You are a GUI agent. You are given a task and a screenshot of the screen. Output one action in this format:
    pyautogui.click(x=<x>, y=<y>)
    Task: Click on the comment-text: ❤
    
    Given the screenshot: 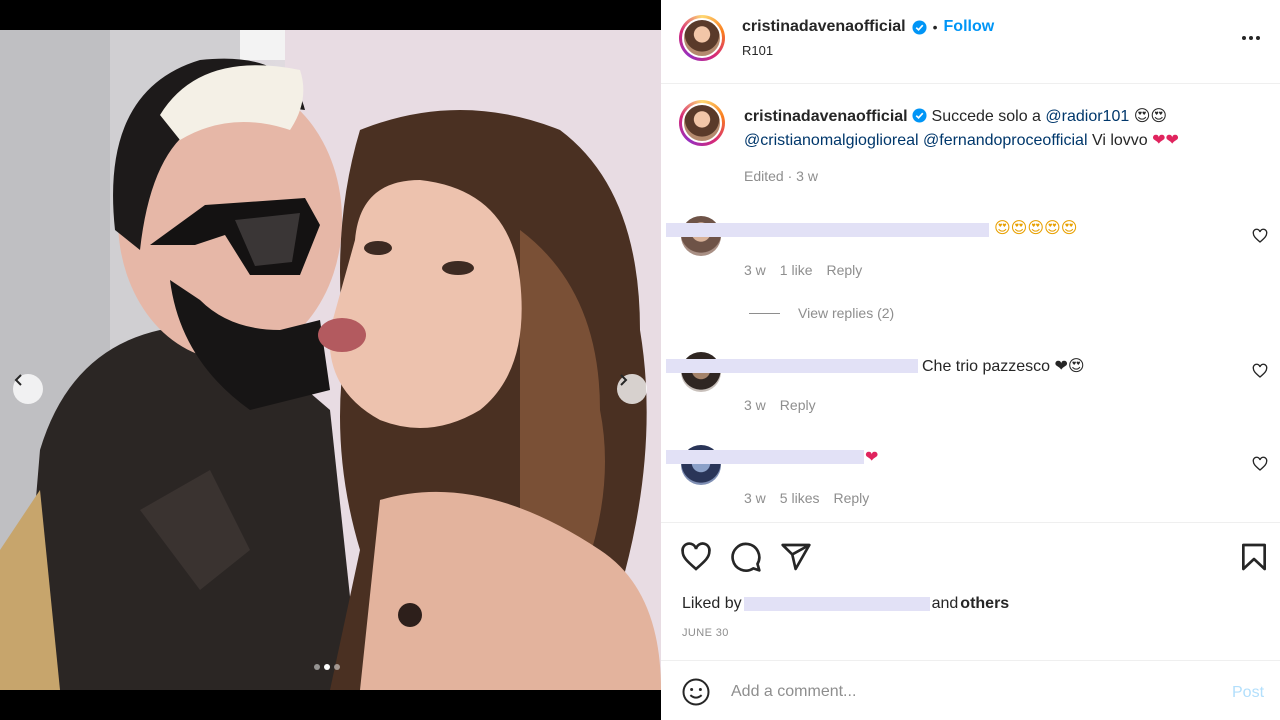 What is the action you would take?
    pyautogui.click(x=872, y=456)
    